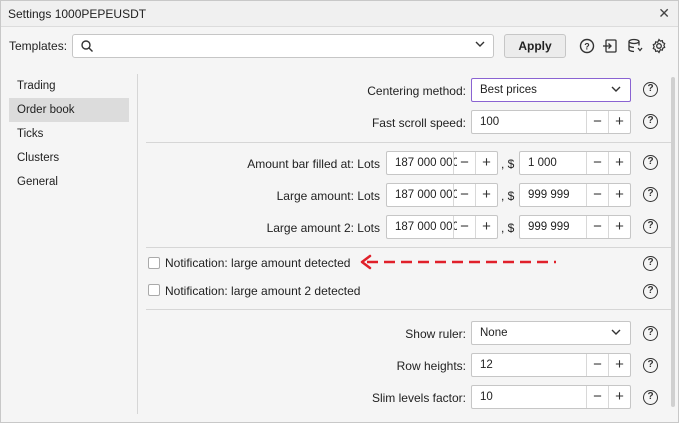  I want to click on fast-scroll-speed-value: 100, so click(490, 122).